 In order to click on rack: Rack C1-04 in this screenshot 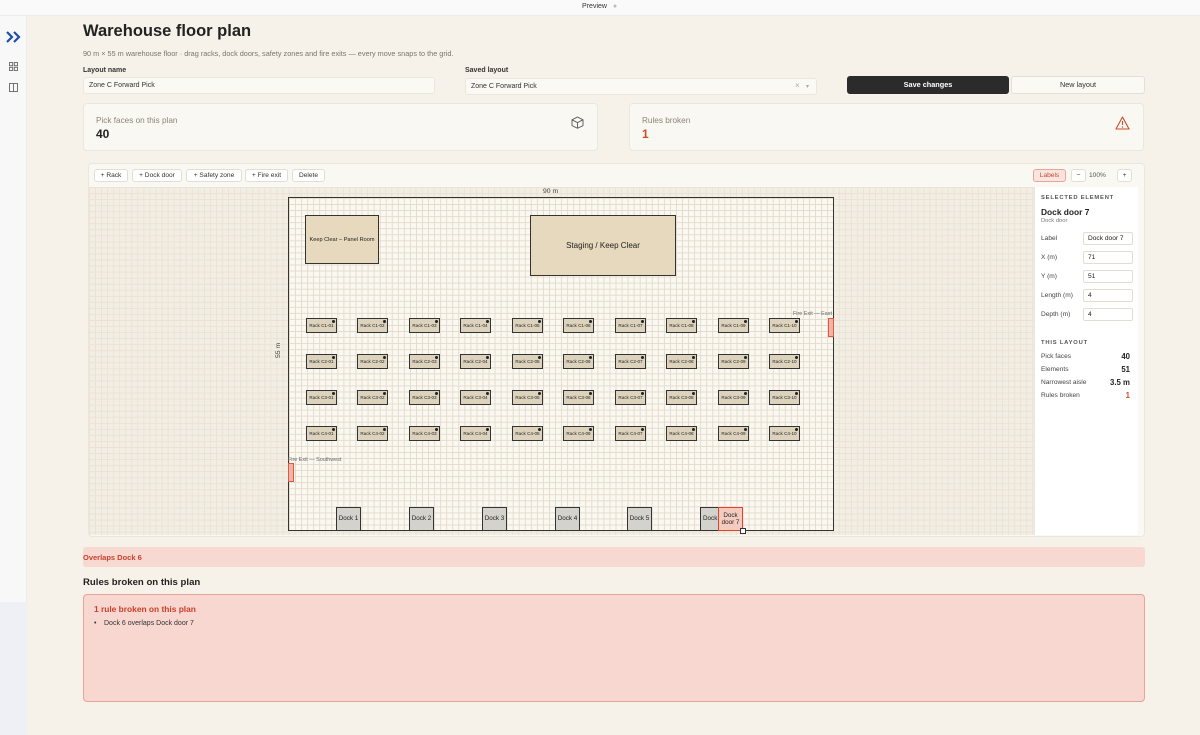, I will do `click(475, 325)`.